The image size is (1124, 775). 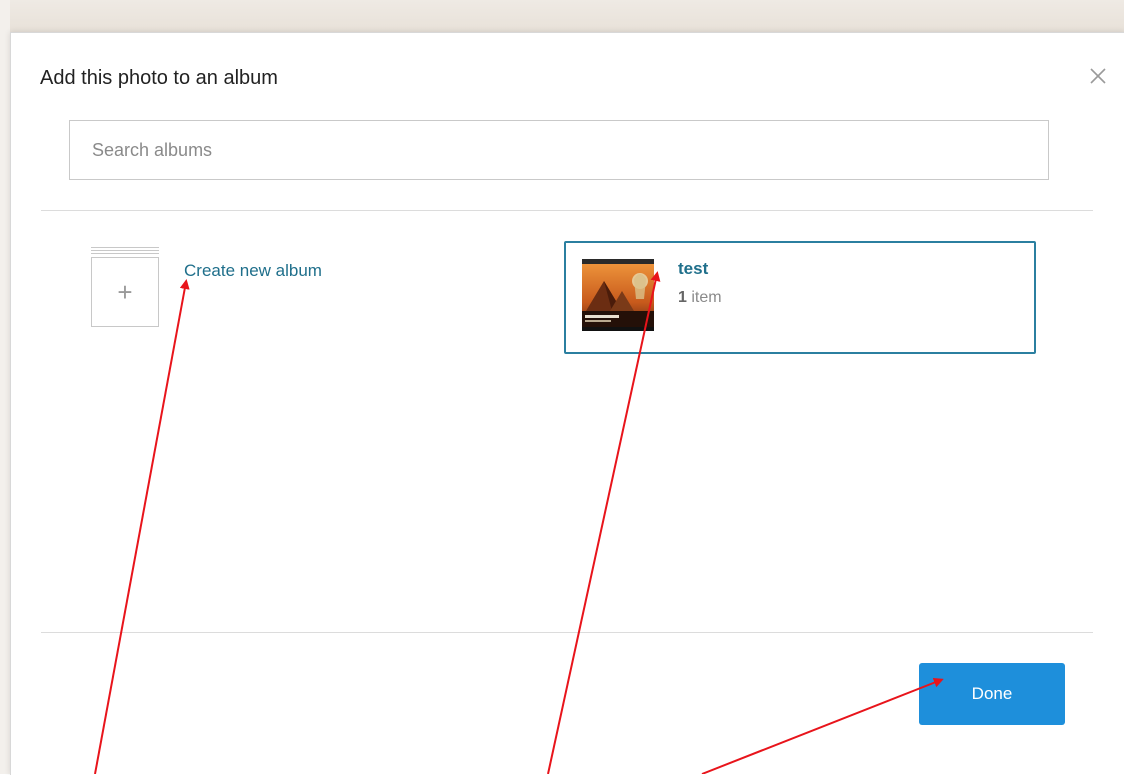 I want to click on album-thumbnail-image, so click(x=618, y=295).